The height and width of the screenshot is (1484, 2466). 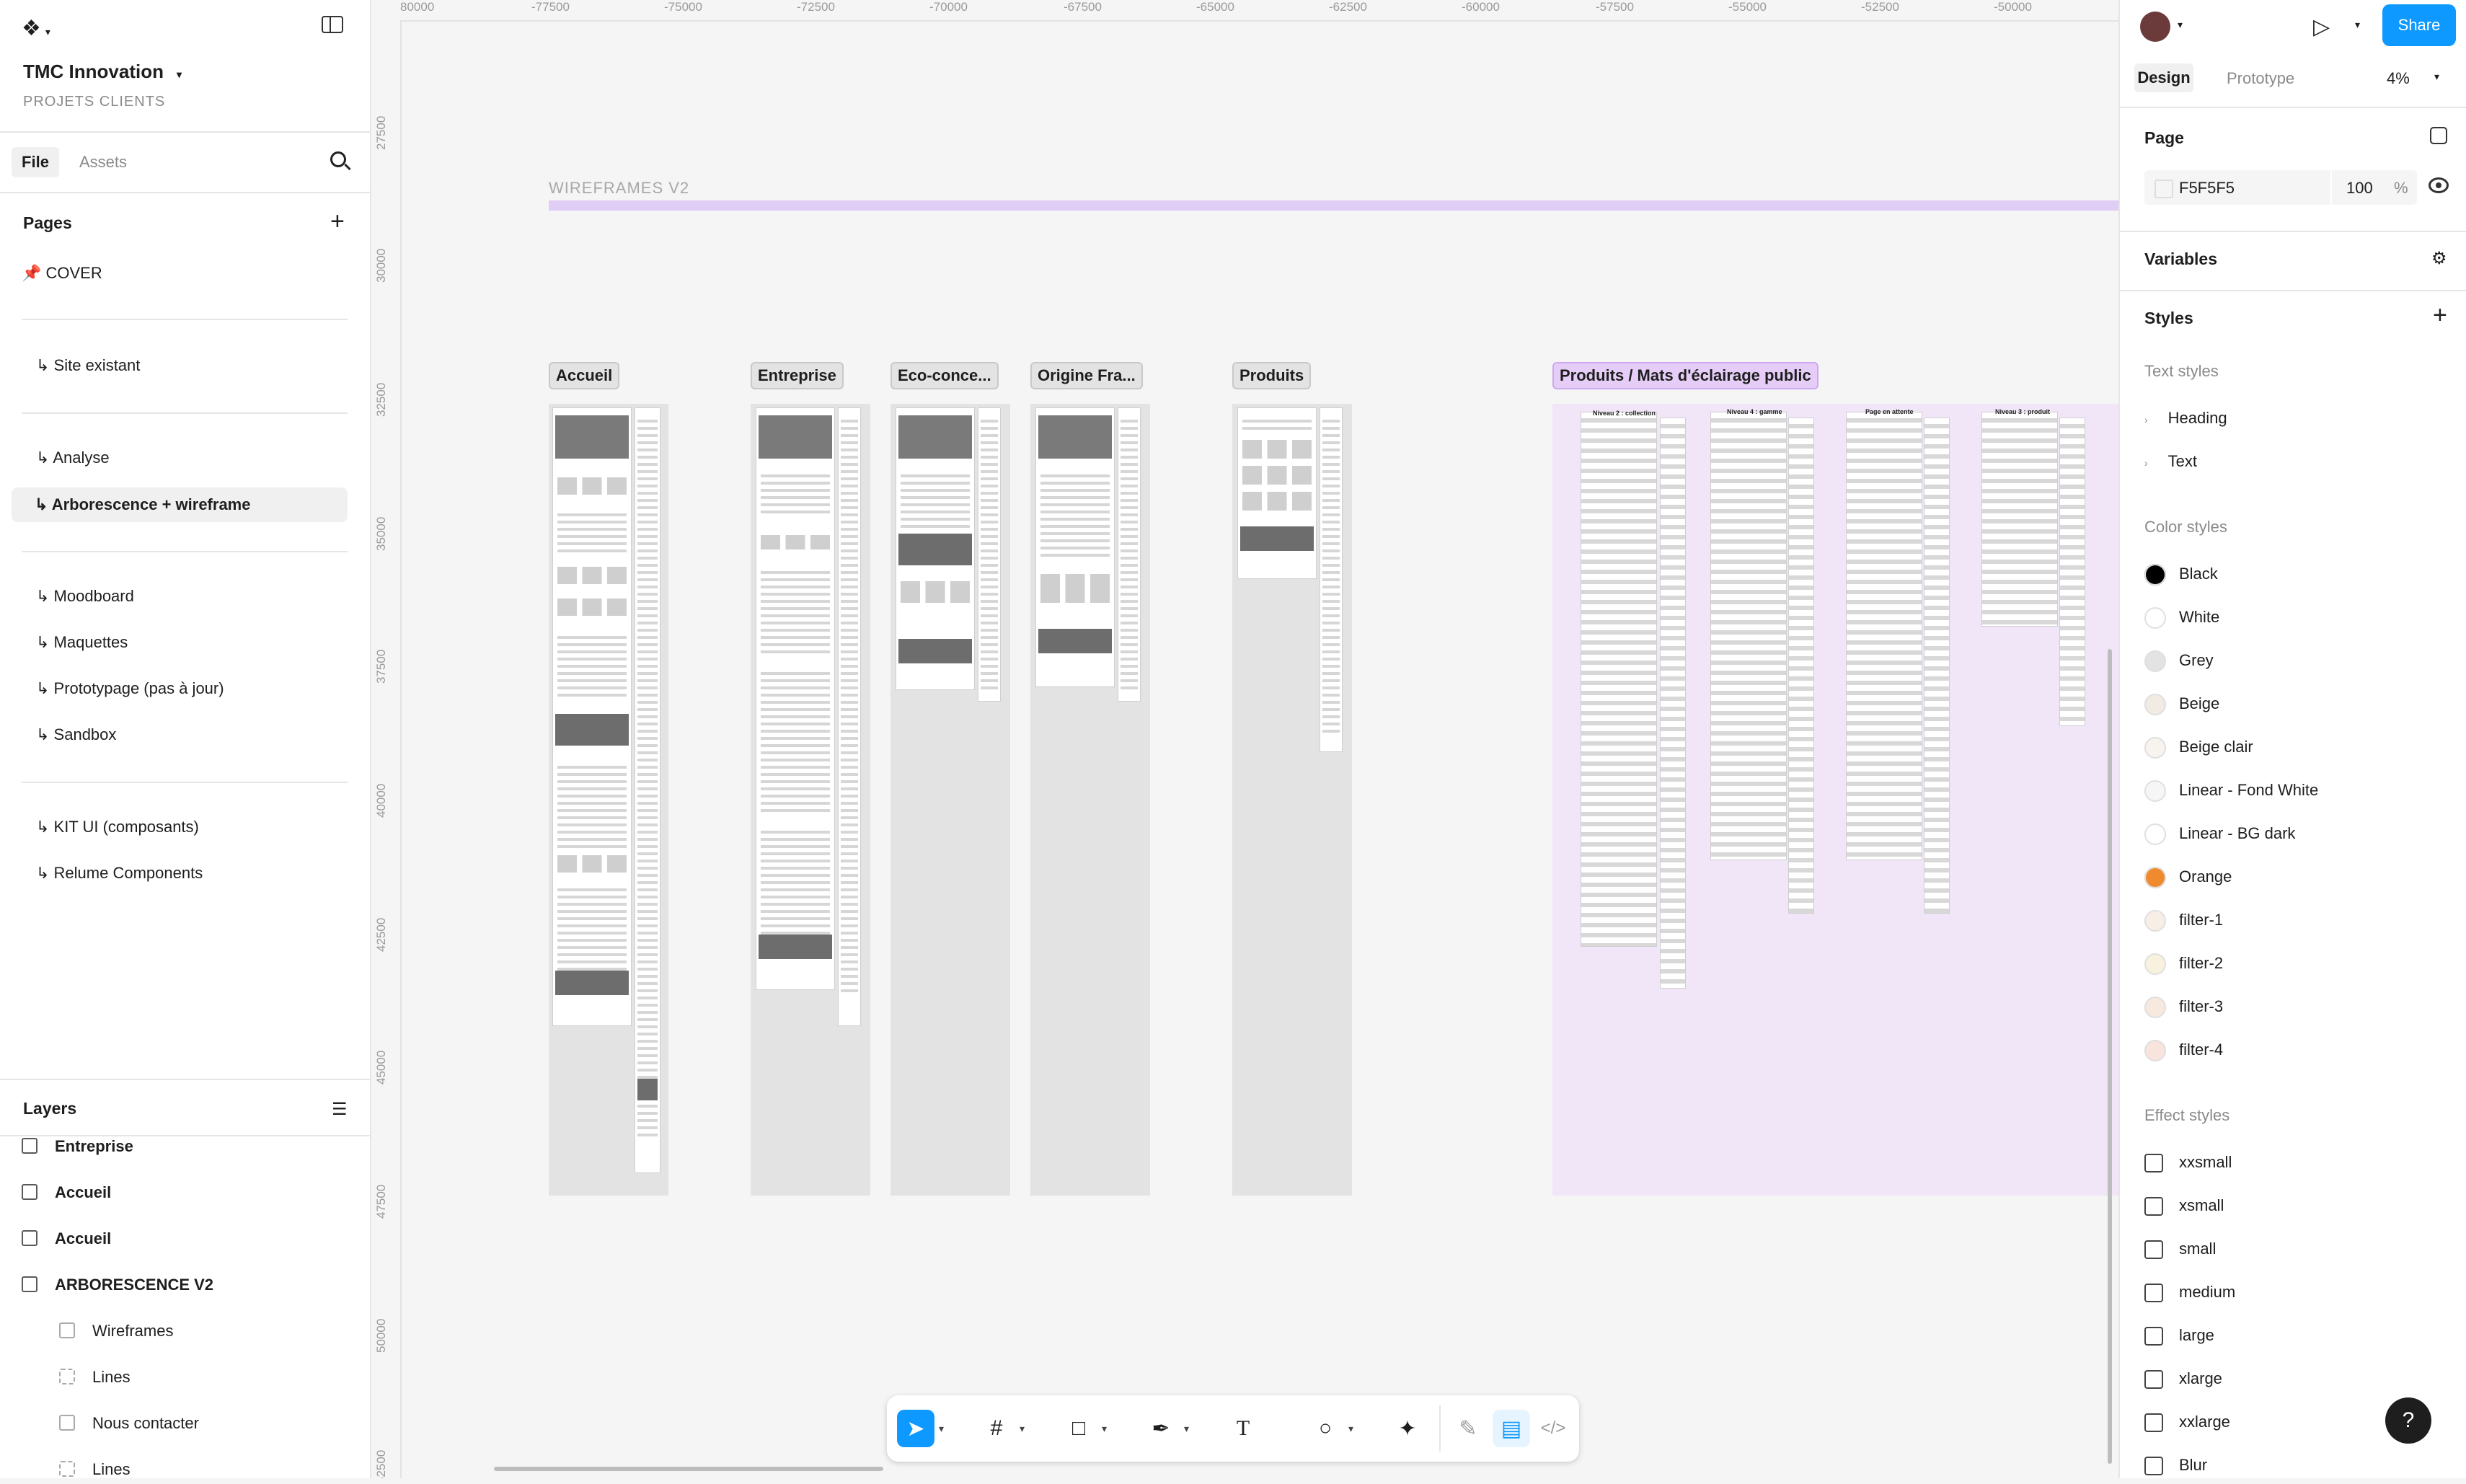 What do you see at coordinates (1351, 1429) in the screenshot?
I see `comment-tool-chevron-icon: ▾` at bounding box center [1351, 1429].